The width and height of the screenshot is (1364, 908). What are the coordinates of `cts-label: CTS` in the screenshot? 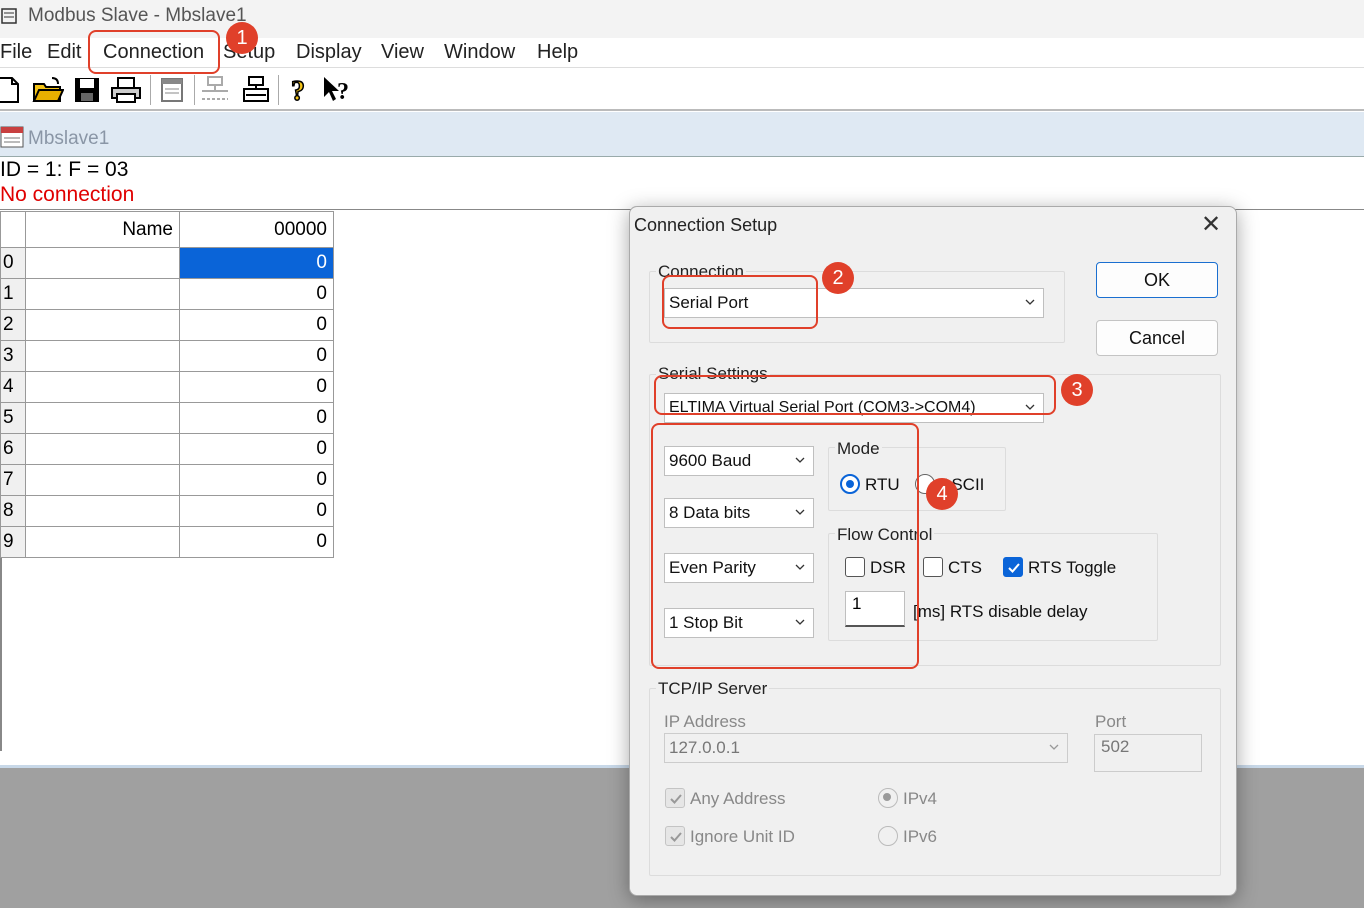 It's located at (965, 567).